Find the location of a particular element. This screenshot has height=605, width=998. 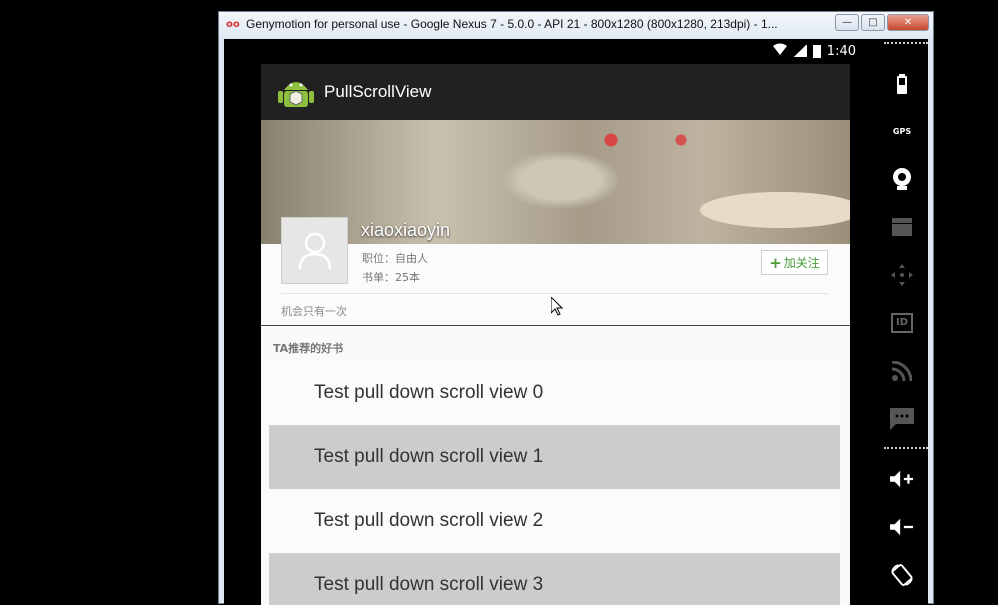

minimize-button: — is located at coordinates (847, 22).